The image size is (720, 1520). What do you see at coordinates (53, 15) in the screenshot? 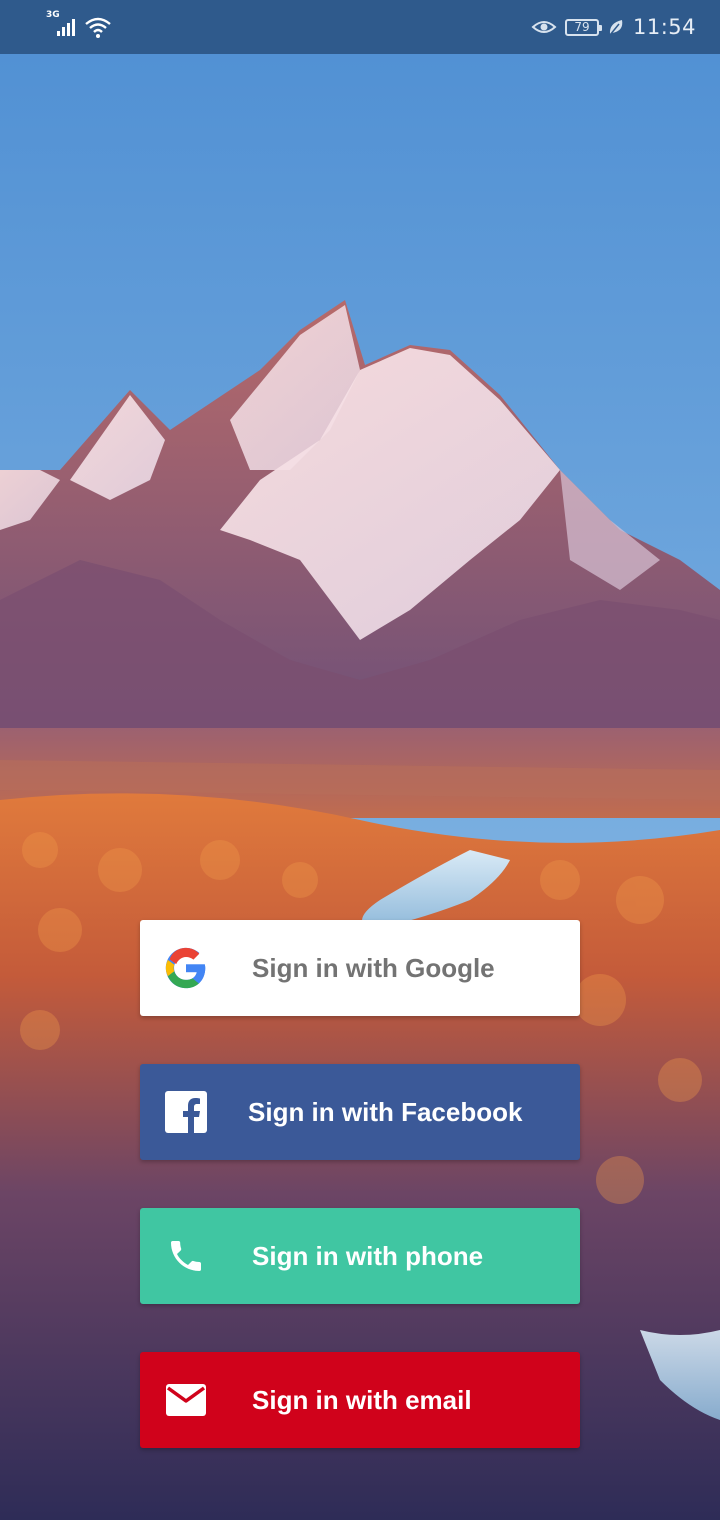
I see `network-type-label: 3G` at bounding box center [53, 15].